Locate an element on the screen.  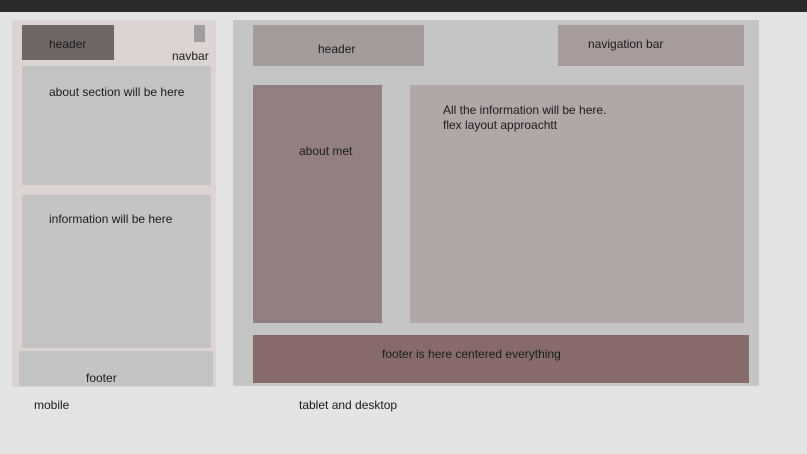
mobile-header-box: header is located at coordinates (68, 42).